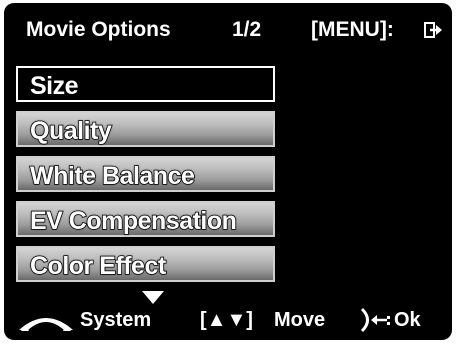 The width and height of the screenshot is (457, 345). What do you see at coordinates (375, 320) in the screenshot?
I see `ok-button-icon` at bounding box center [375, 320].